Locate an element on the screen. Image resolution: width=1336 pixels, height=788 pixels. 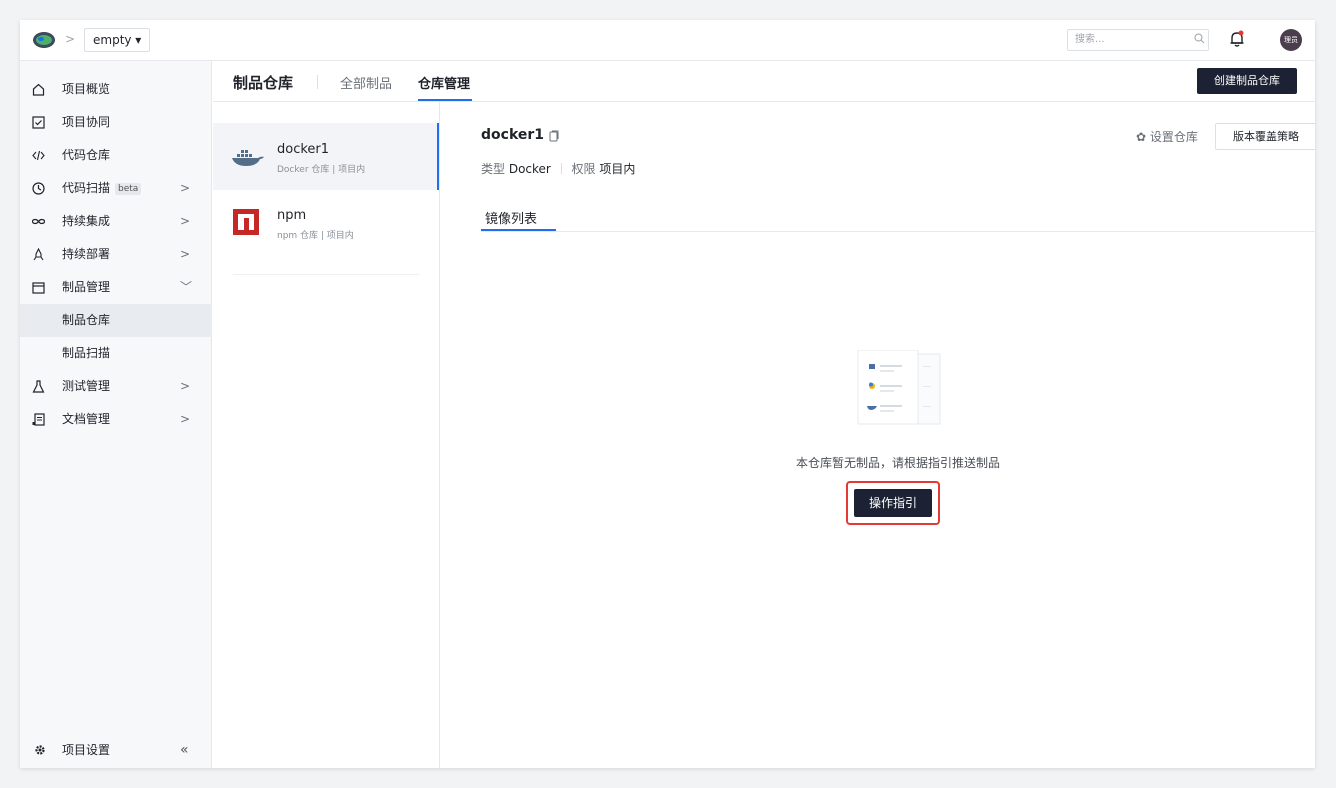
sidebar-item-ci: 持续集成 > is located at coordinates (116, 221).